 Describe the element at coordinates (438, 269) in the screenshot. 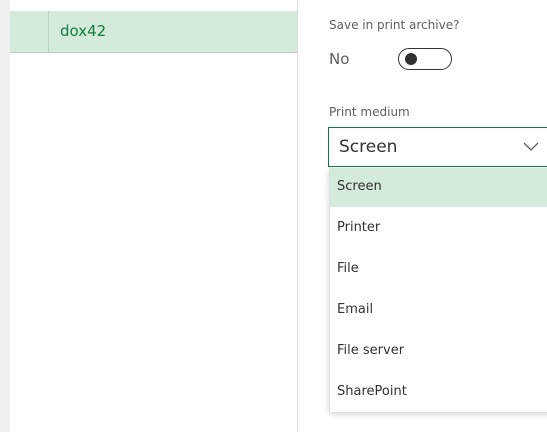

I see `option-file: File` at that location.